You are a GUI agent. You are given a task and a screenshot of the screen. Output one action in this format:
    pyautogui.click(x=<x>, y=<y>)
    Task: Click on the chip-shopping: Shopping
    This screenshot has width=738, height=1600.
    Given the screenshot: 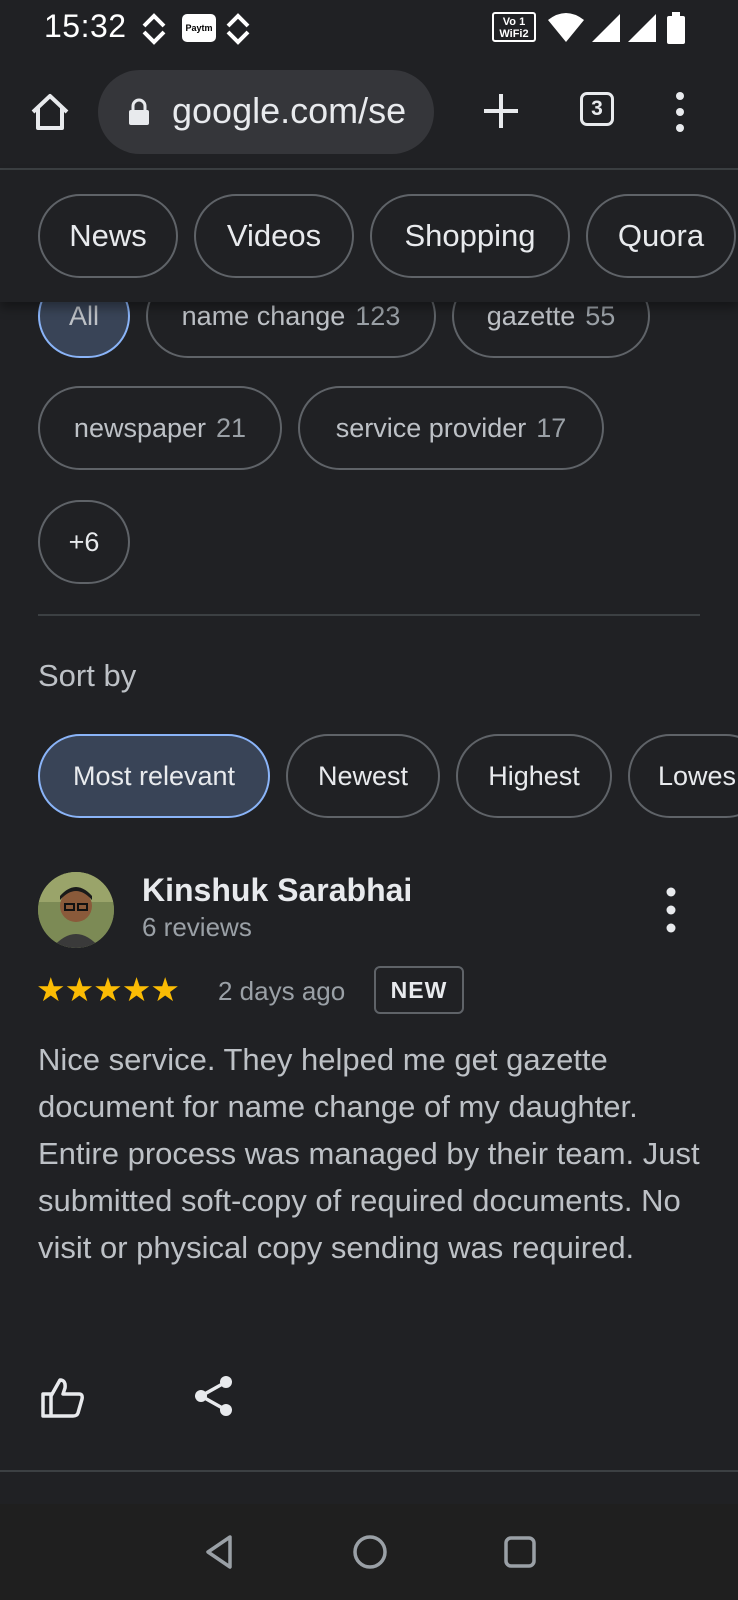 What is the action you would take?
    pyautogui.click(x=470, y=236)
    